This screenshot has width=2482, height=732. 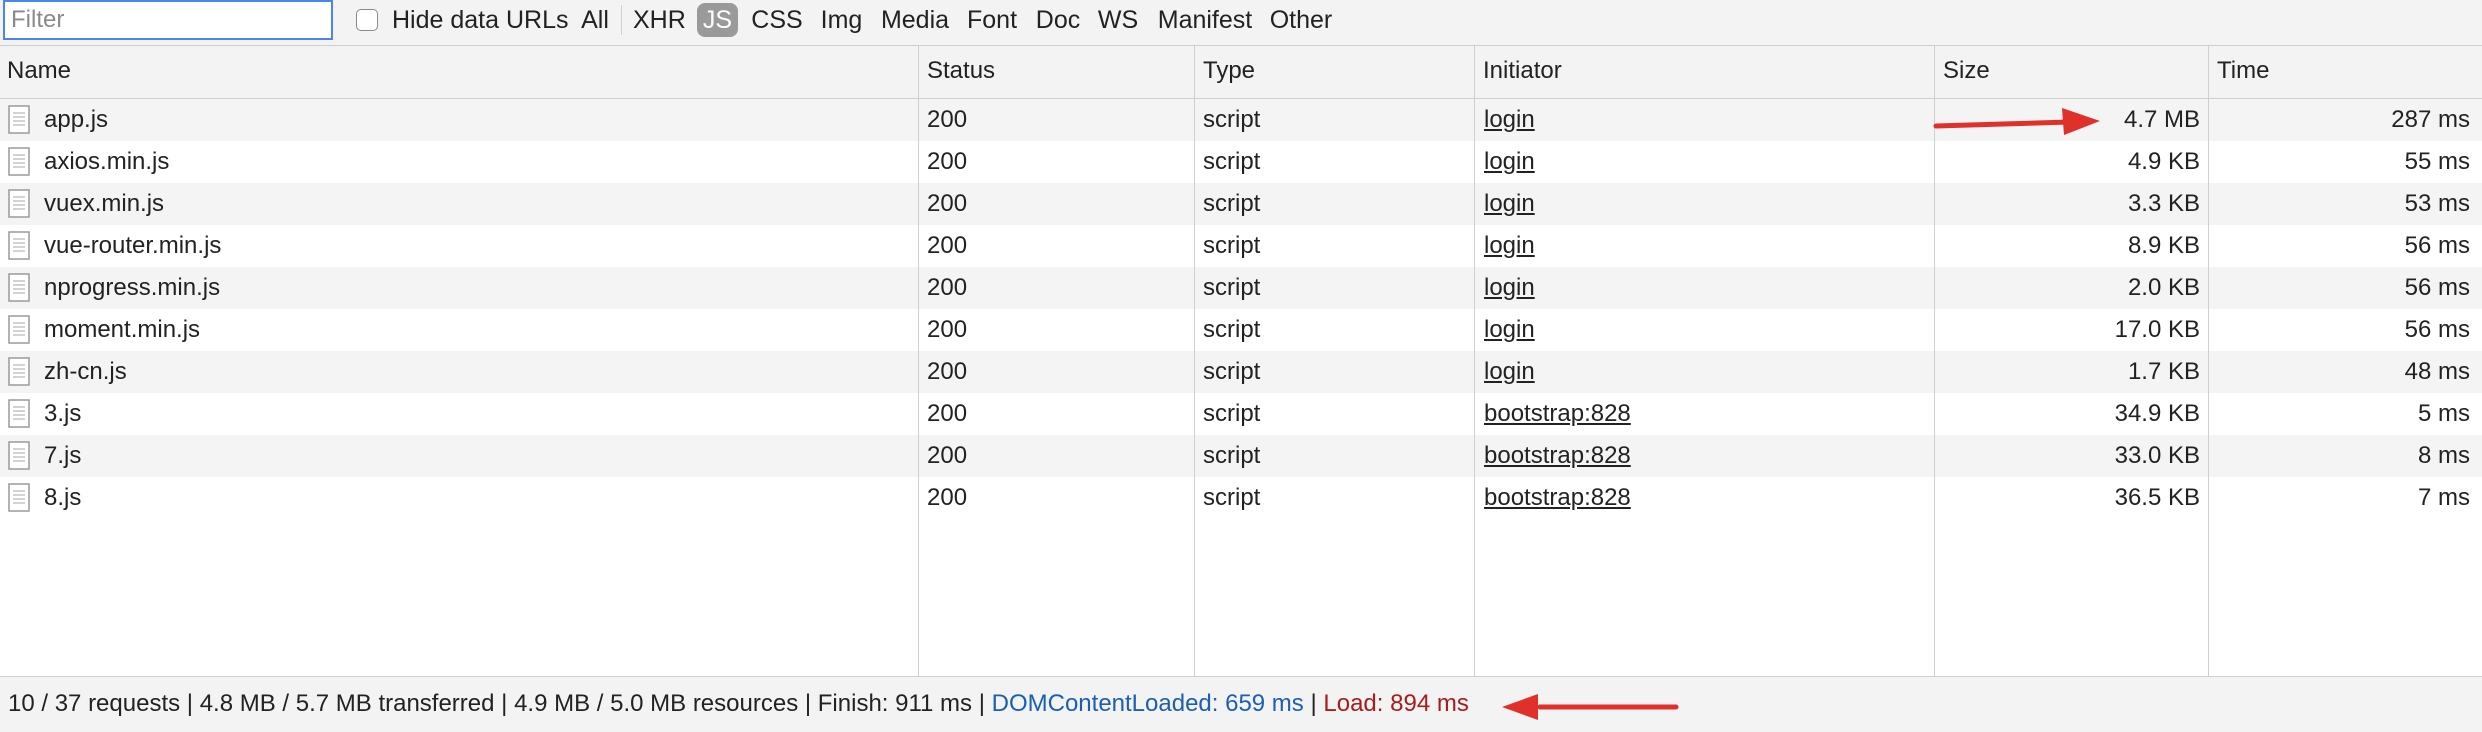 I want to click on table-row: axios.min.js 200 script login 4.9 KB 55 ms, so click(x=1241, y=162).